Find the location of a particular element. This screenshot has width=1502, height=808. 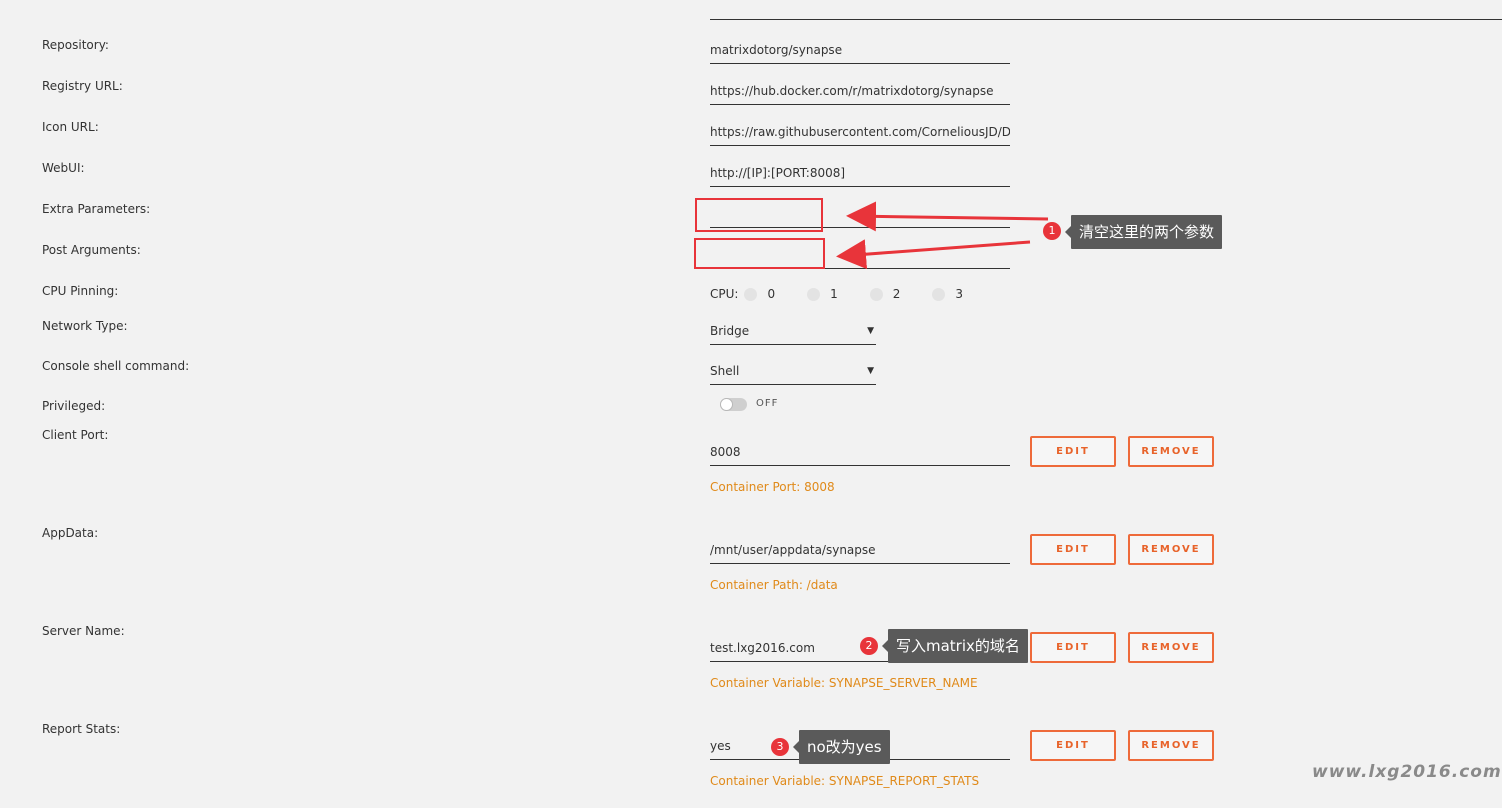

annotation-text-3: no改为yes is located at coordinates (844, 747).